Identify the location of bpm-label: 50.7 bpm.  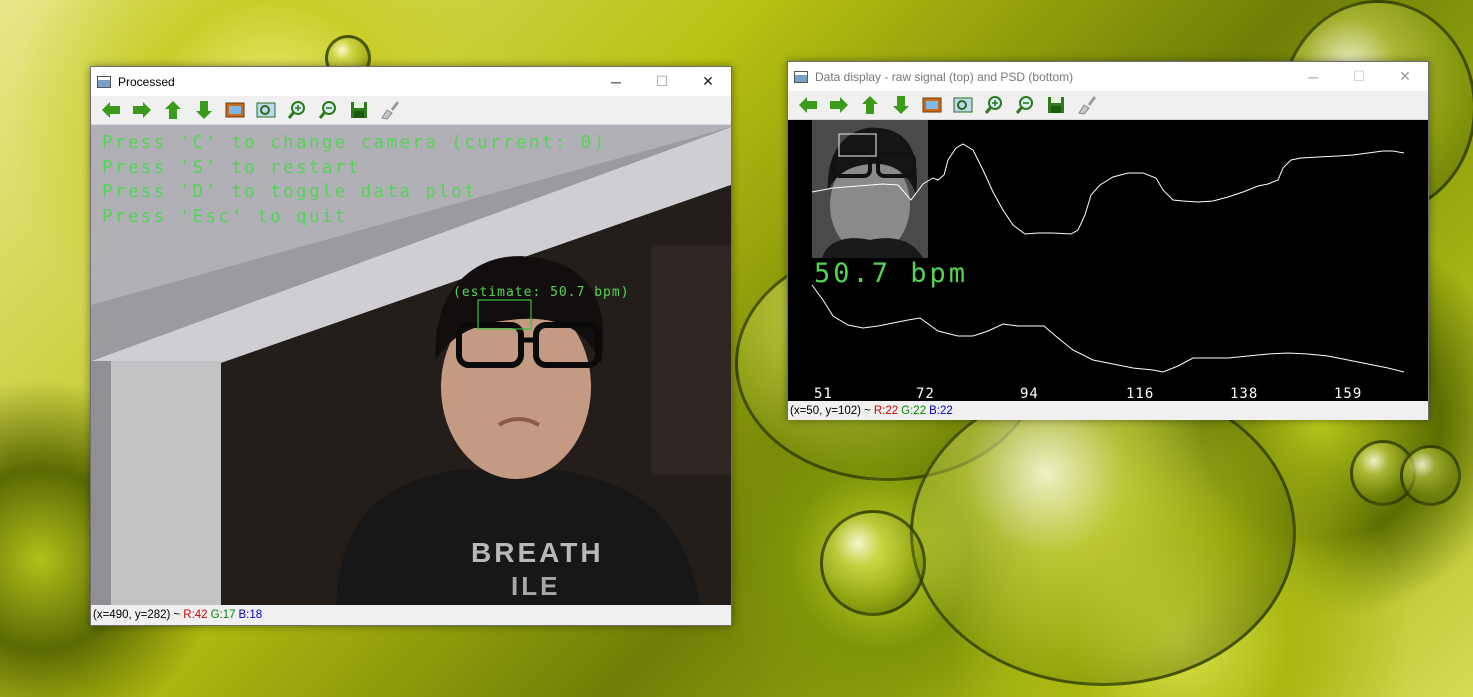
(891, 273).